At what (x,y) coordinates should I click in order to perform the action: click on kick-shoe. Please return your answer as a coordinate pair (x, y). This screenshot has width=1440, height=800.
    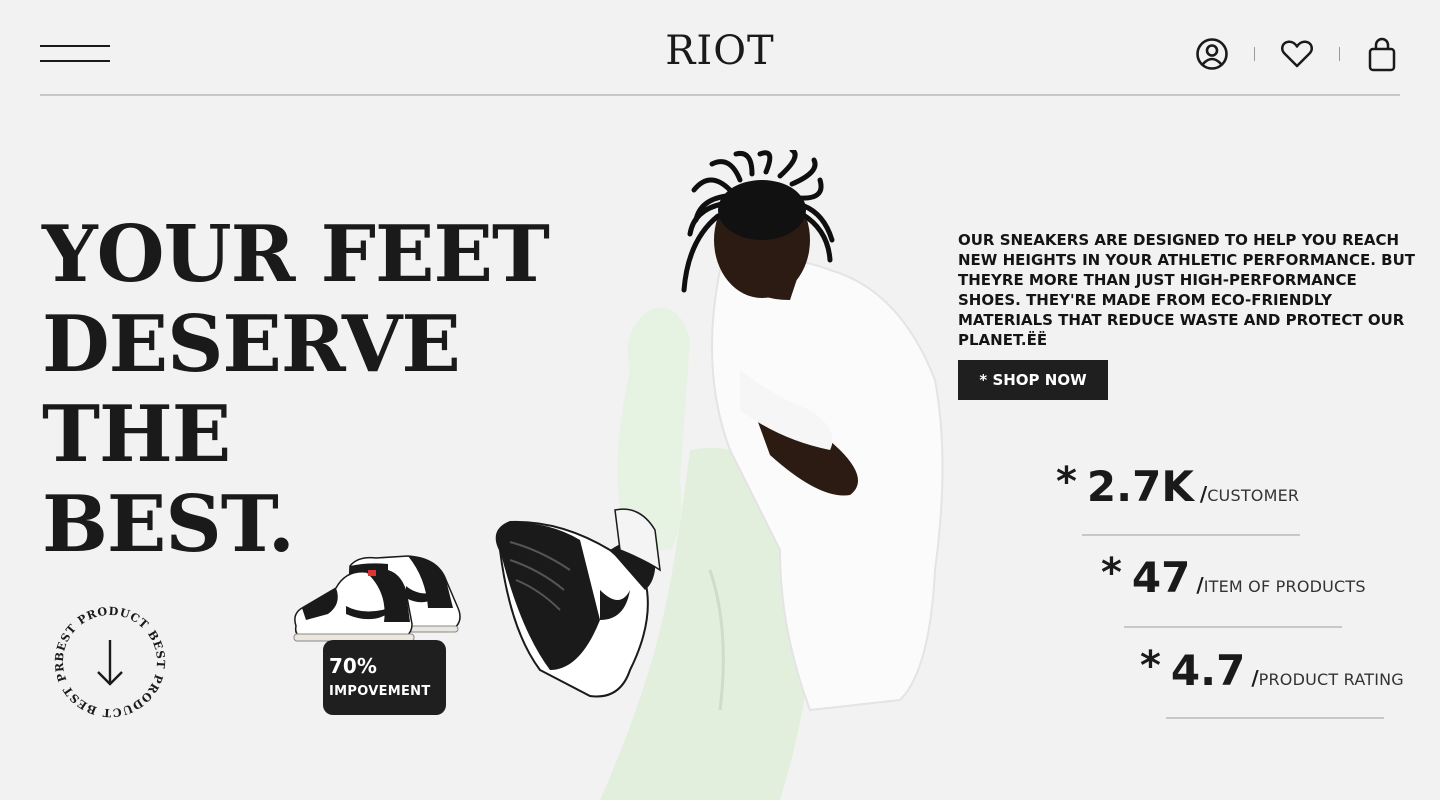
    Looking at the image, I should click on (578, 603).